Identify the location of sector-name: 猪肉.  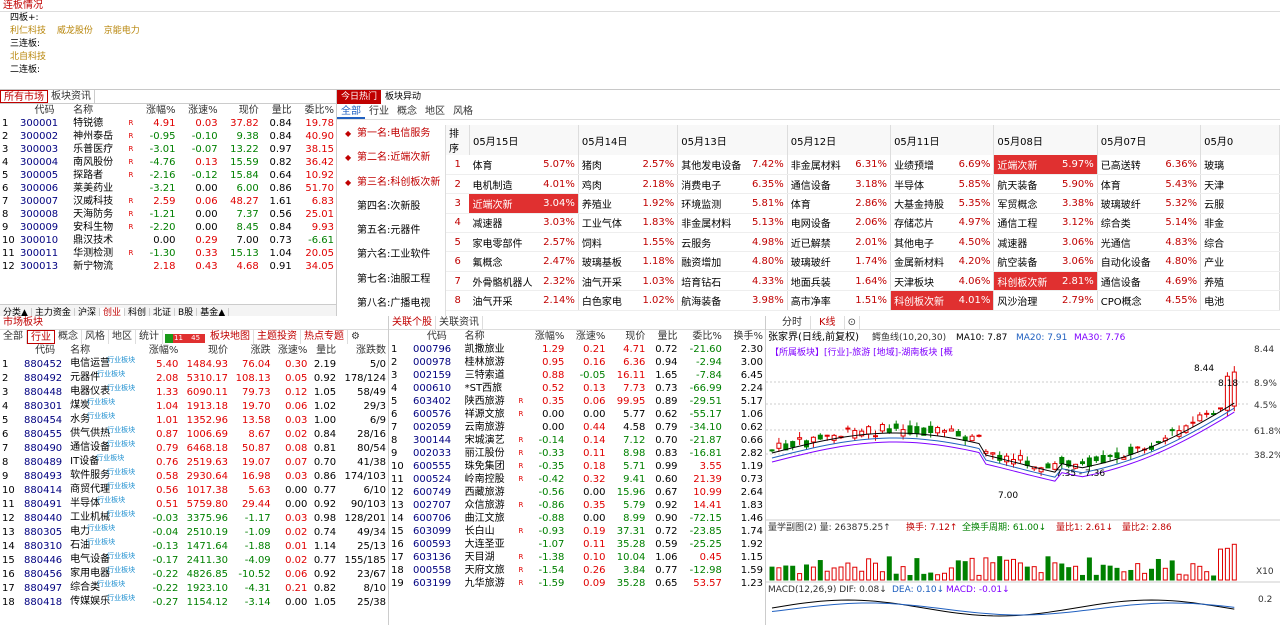
(606, 165).